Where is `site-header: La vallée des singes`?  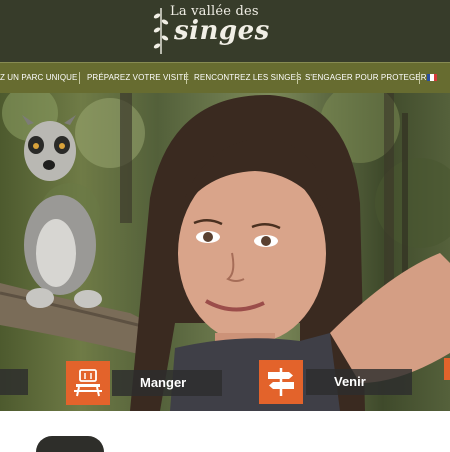
site-header: La vallée des singes is located at coordinates (225, 31).